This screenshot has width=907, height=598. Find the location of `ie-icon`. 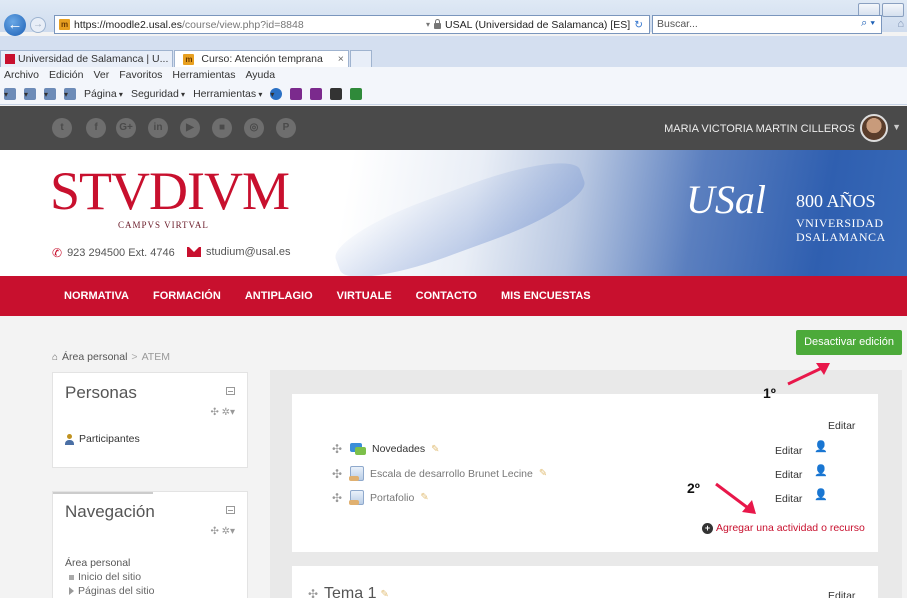

ie-icon is located at coordinates (356, 93).